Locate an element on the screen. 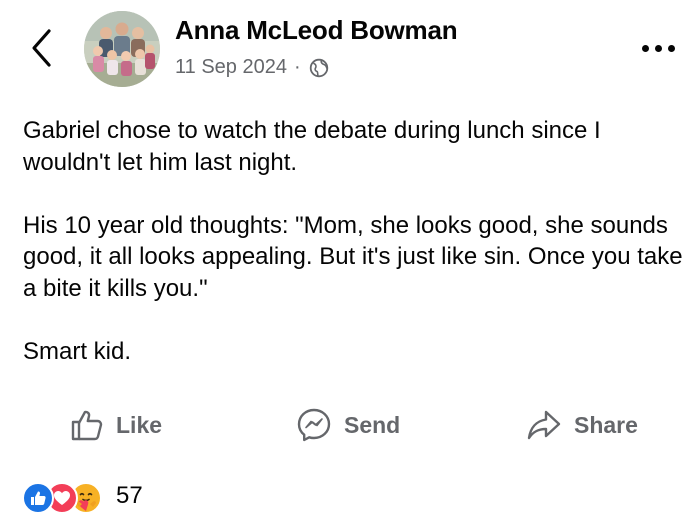 Image resolution: width=700 pixels, height=528 pixels. messenger-icon is located at coordinates (314, 425).